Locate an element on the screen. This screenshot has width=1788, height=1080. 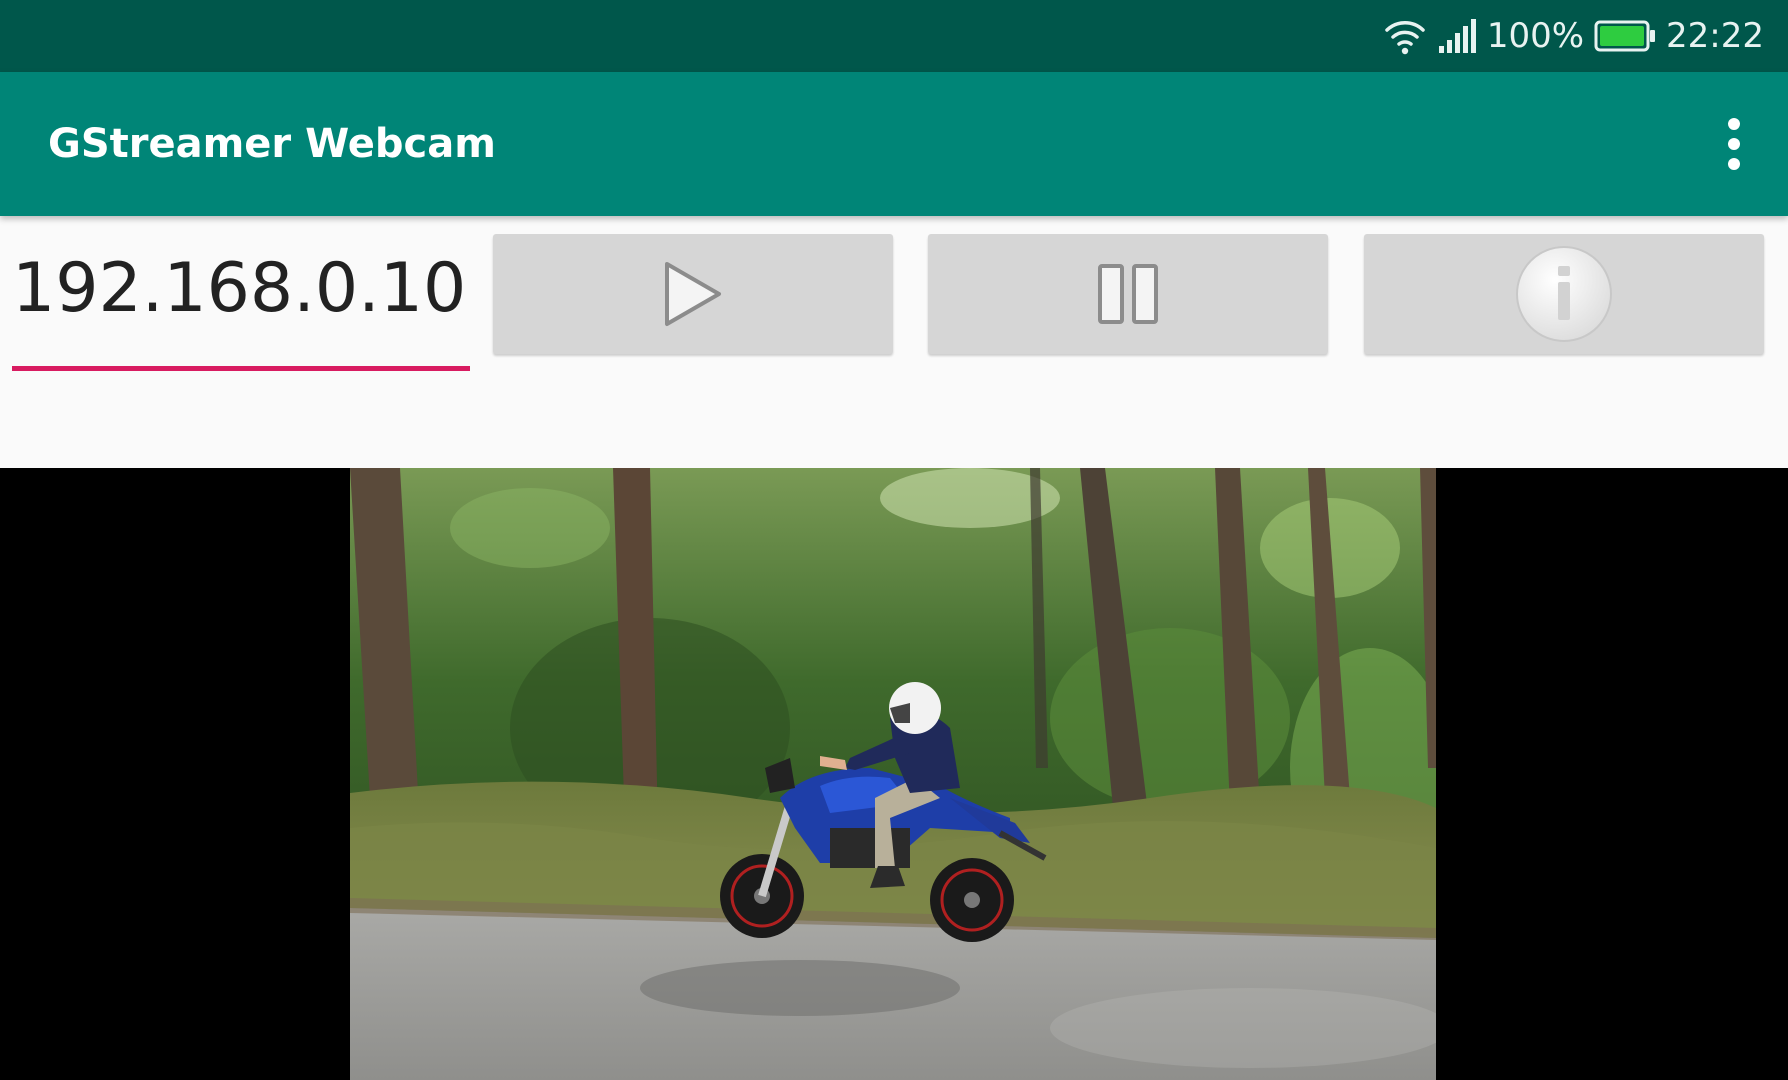
ip-address-field is located at coordinates (241, 304).